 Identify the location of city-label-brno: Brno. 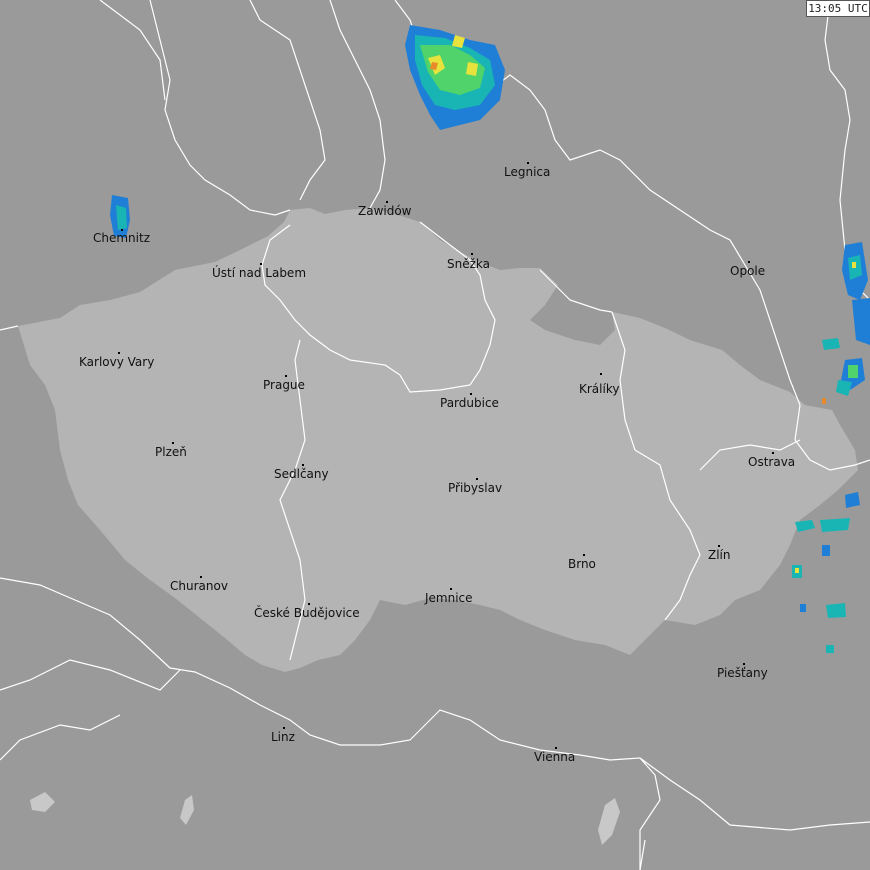
(582, 564).